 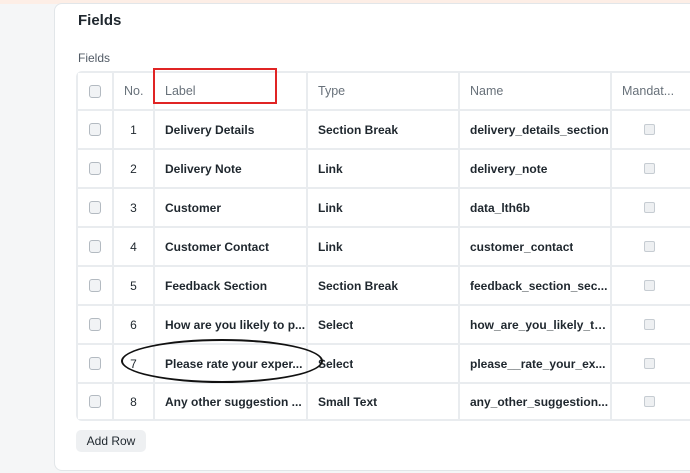 I want to click on col-header-type-text: Type, so click(x=332, y=91).